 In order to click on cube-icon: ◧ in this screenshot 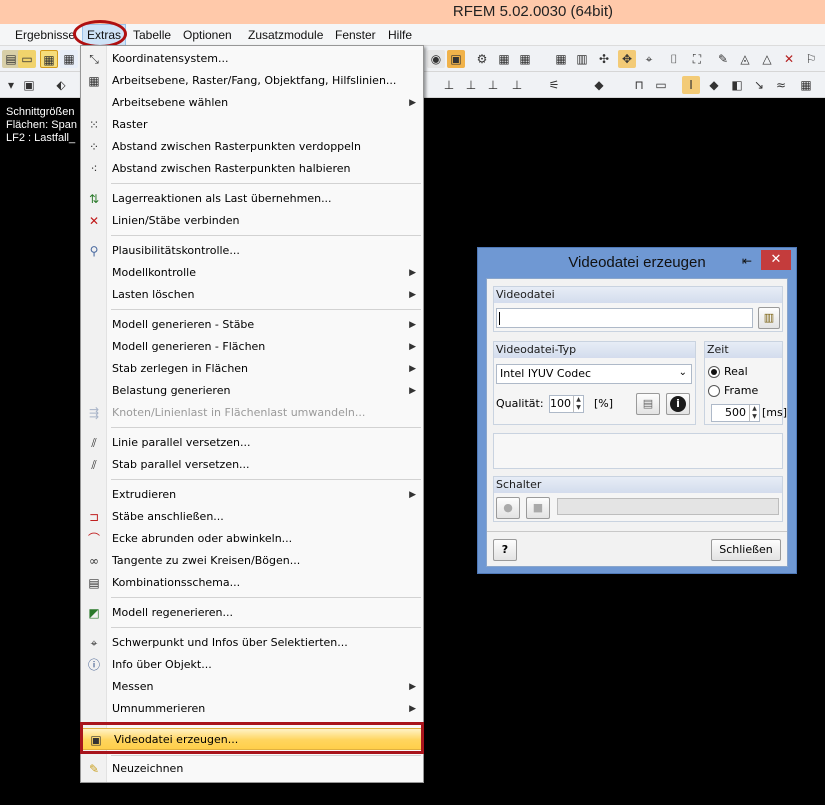, I will do `click(737, 85)`.